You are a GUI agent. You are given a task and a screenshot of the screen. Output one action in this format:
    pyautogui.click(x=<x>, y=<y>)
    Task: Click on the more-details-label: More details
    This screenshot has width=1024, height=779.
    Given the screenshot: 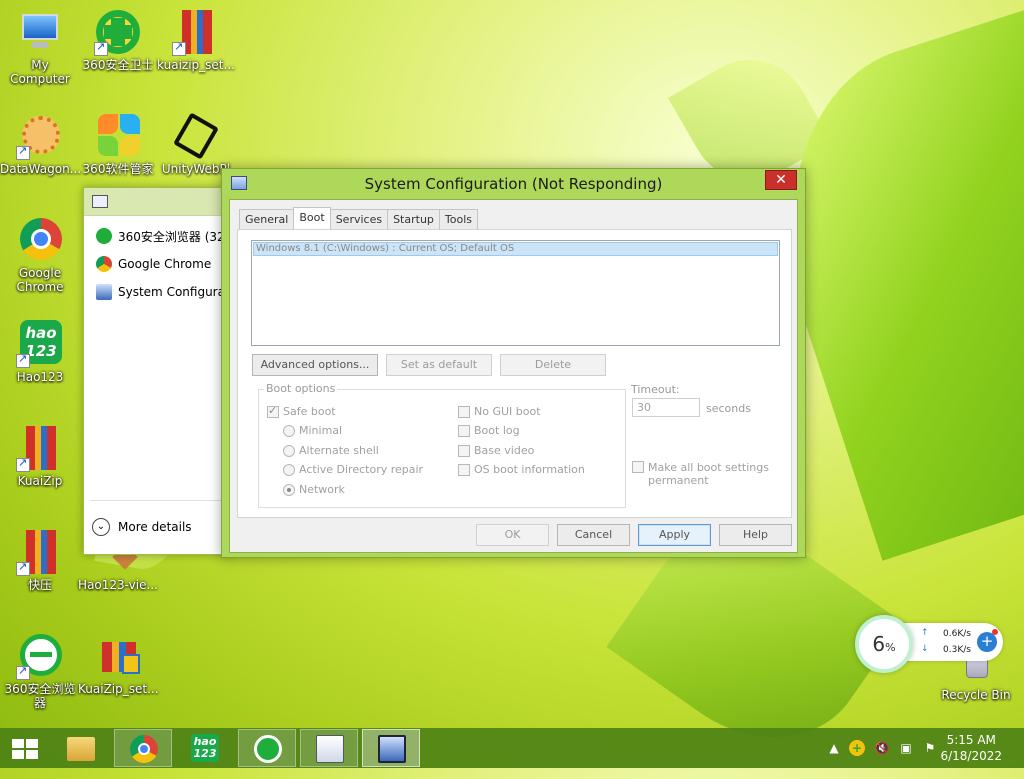 What is the action you would take?
    pyautogui.click(x=155, y=527)
    